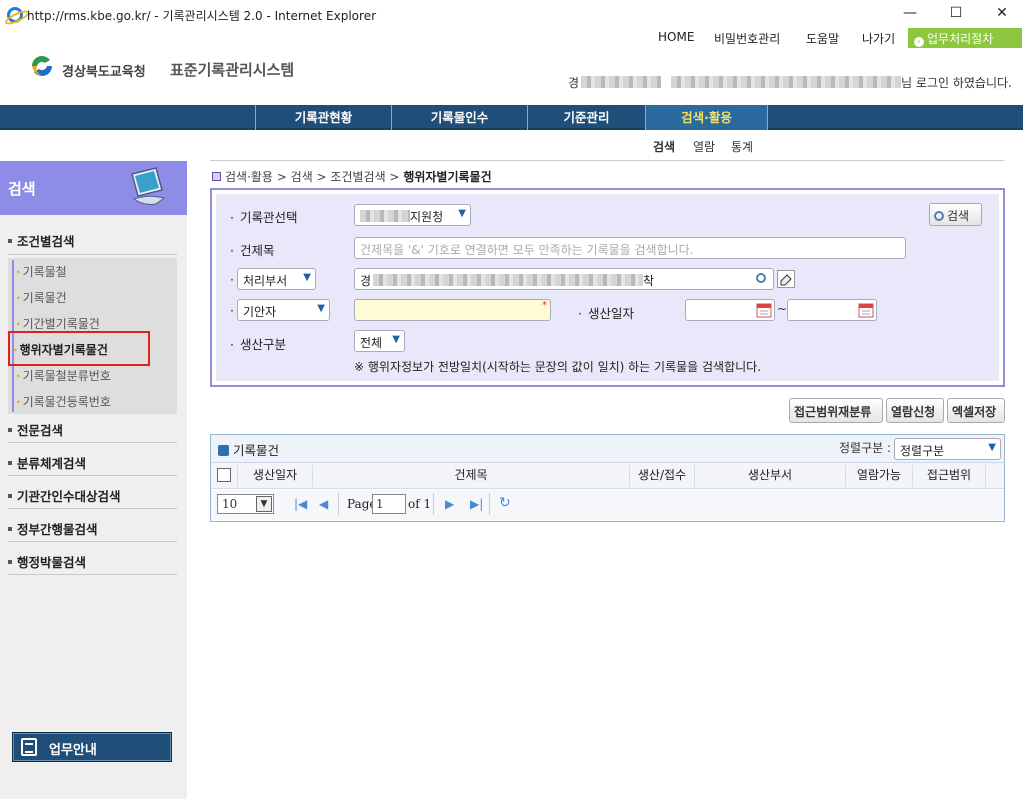 The height and width of the screenshot is (799, 1023). What do you see at coordinates (41, 297) in the screenshot?
I see `sidebar-item-record-item: 기록물건` at bounding box center [41, 297].